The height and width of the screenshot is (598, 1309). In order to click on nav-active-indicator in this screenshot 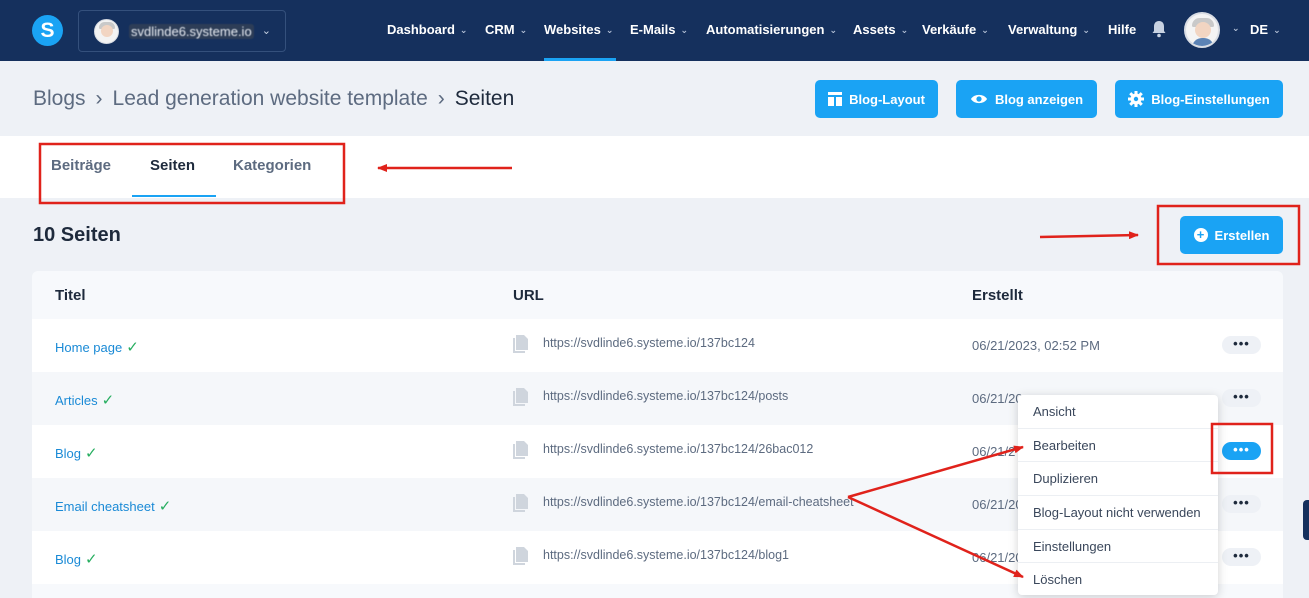, I will do `click(580, 59)`.